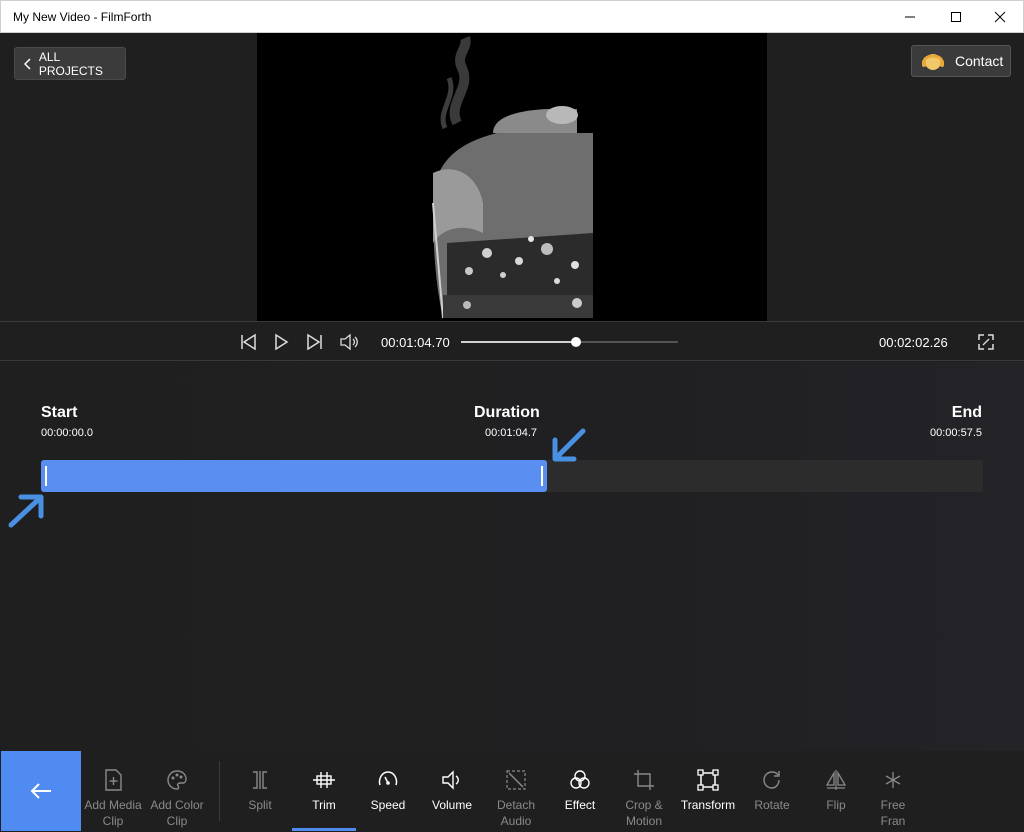 This screenshot has height=832, width=1024. Describe the element at coordinates (67, 433) in the screenshot. I see `start-value: 00:00:00.0` at that location.